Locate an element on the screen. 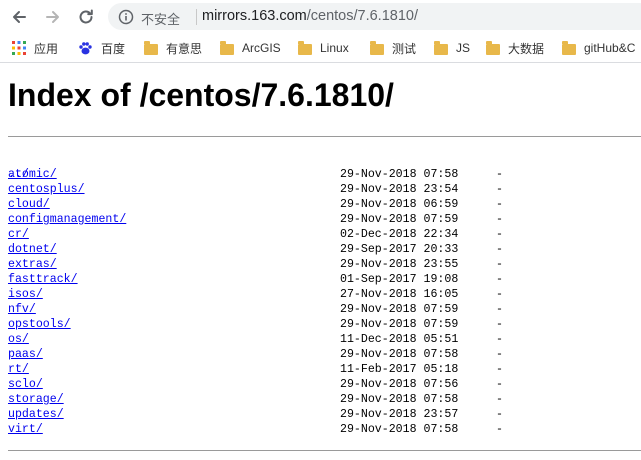 This screenshot has width=641, height=460. directory-link: os/ is located at coordinates (18, 339).